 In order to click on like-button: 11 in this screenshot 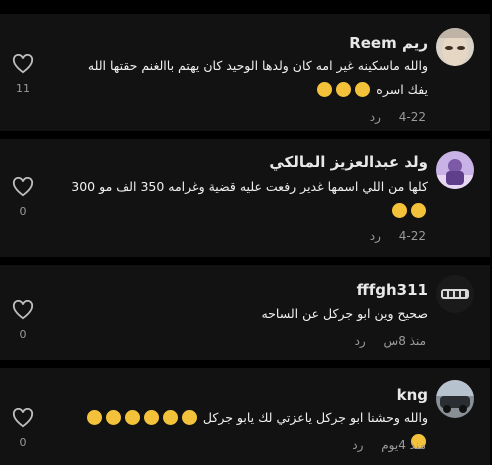, I will do `click(23, 74)`.